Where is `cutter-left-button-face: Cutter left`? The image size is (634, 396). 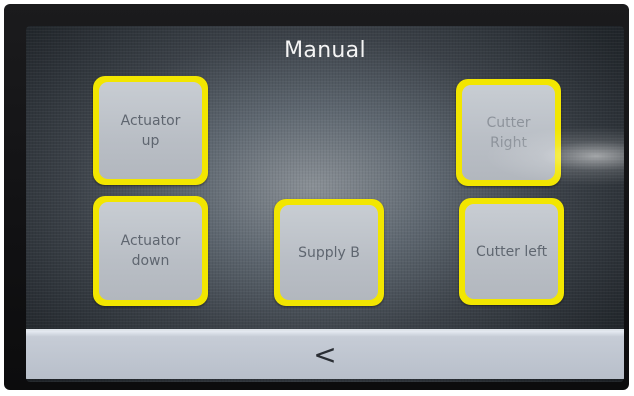
cutter-left-button-face: Cutter left is located at coordinates (511, 251).